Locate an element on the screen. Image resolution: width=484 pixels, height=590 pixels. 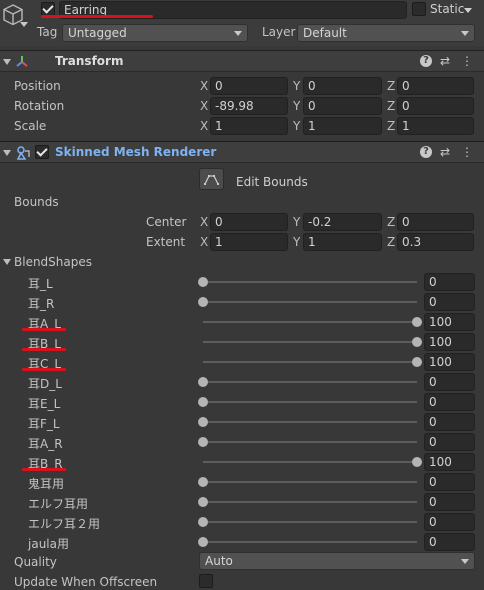
annotation-underline-name is located at coordinates (97, 16).